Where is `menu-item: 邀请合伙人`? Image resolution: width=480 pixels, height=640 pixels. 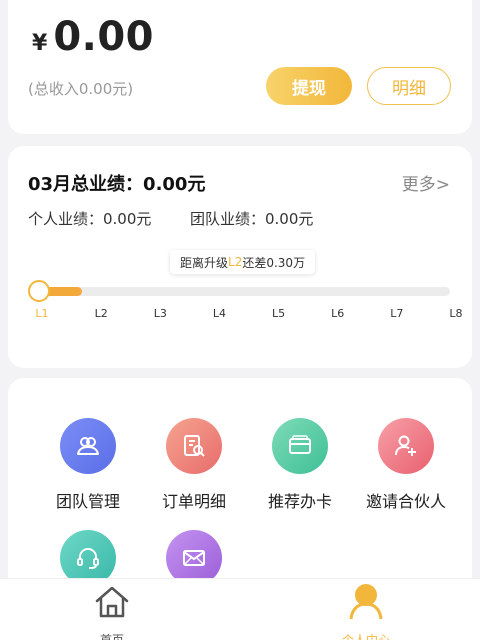 menu-item: 邀请合伙人 is located at coordinates (406, 465).